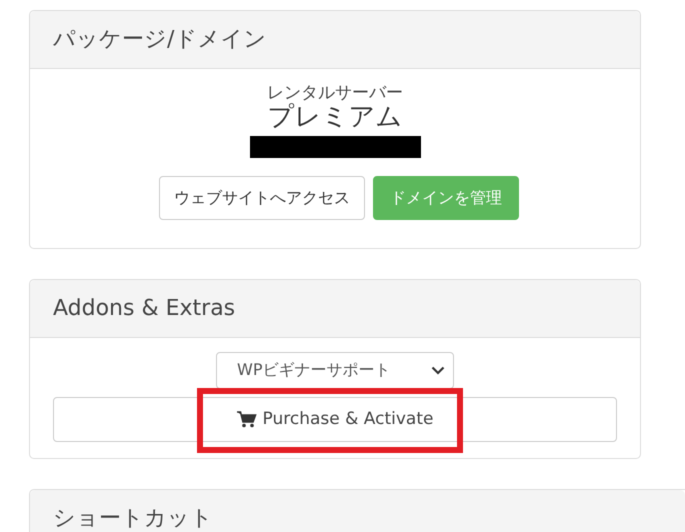  I want to click on select-value: WPビギナーサポート, so click(313, 370).